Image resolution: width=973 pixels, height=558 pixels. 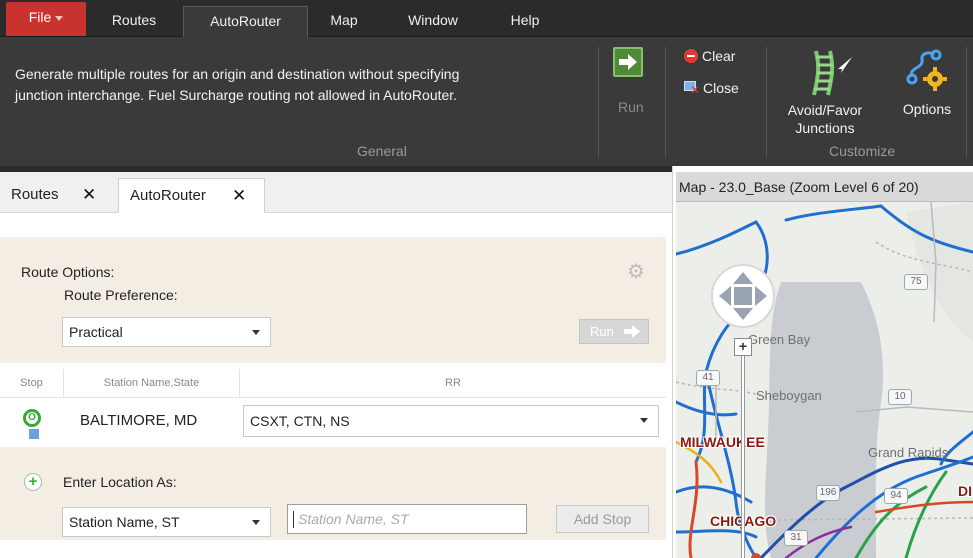 I want to click on route-options-title: Route Options:, so click(x=68, y=272).